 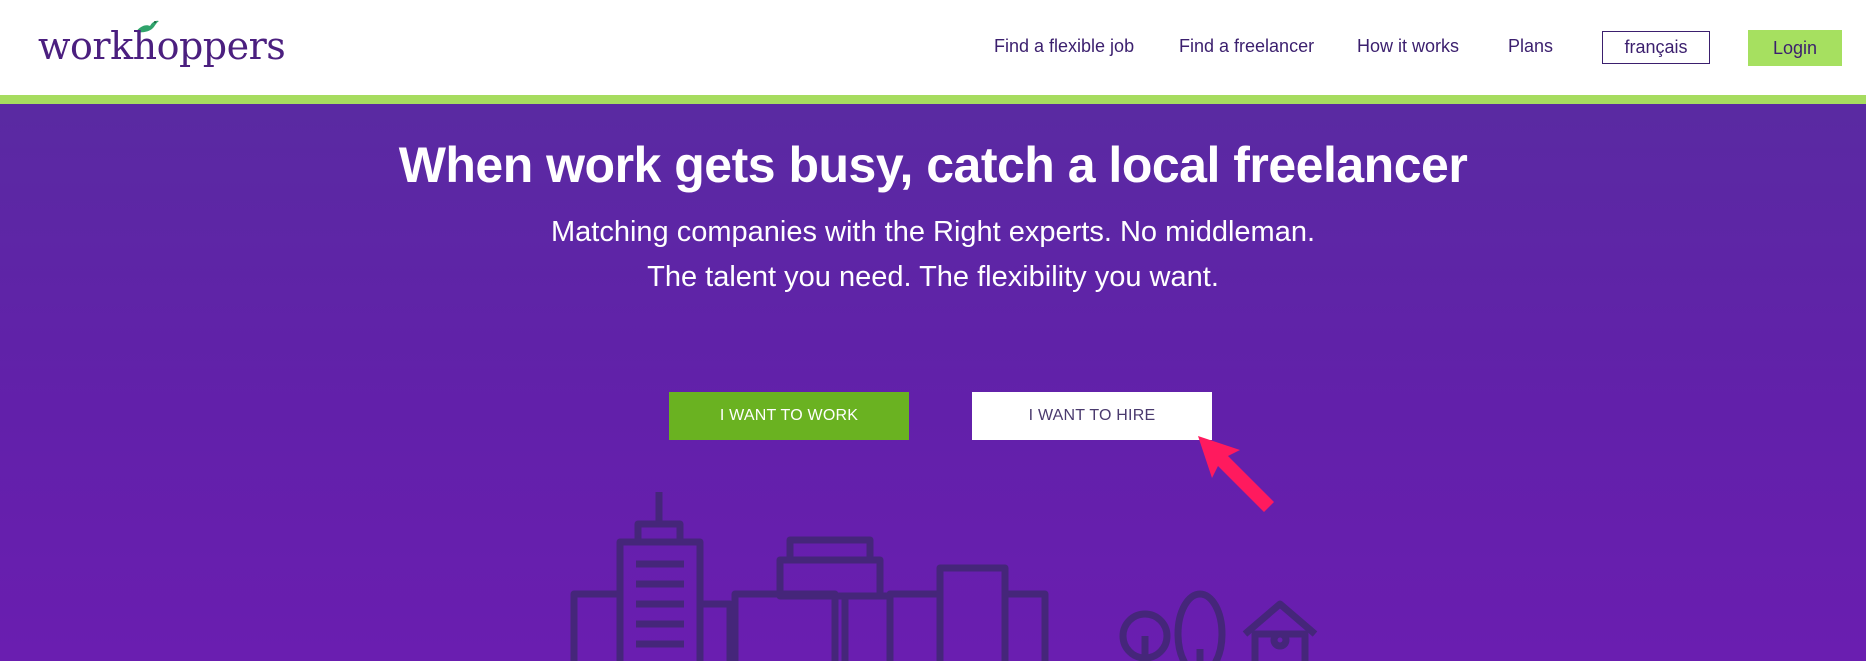 I want to click on accent-bar, so click(x=933, y=99).